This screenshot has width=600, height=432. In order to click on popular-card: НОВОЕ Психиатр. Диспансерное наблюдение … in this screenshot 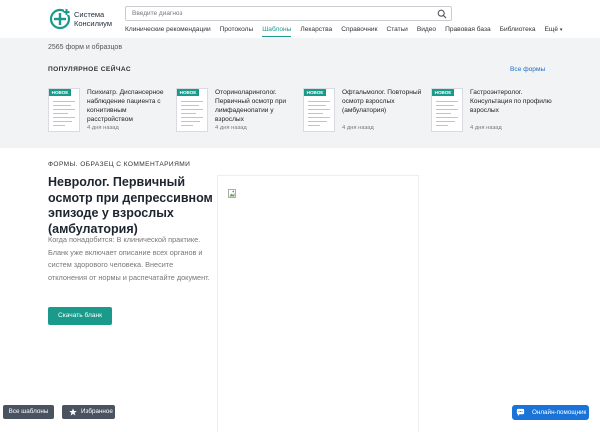, I will do `click(110, 111)`.